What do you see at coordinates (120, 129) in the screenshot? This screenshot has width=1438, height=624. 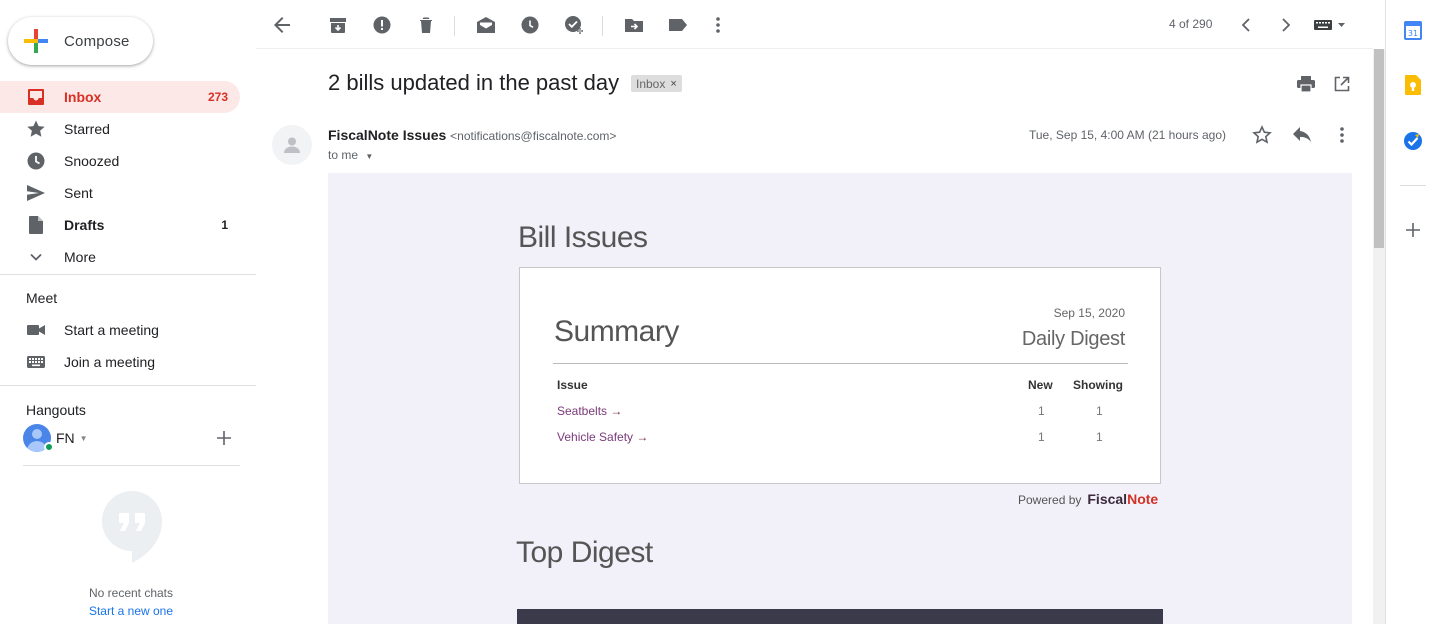 I see `sidebar-item-starred: Starred` at bounding box center [120, 129].